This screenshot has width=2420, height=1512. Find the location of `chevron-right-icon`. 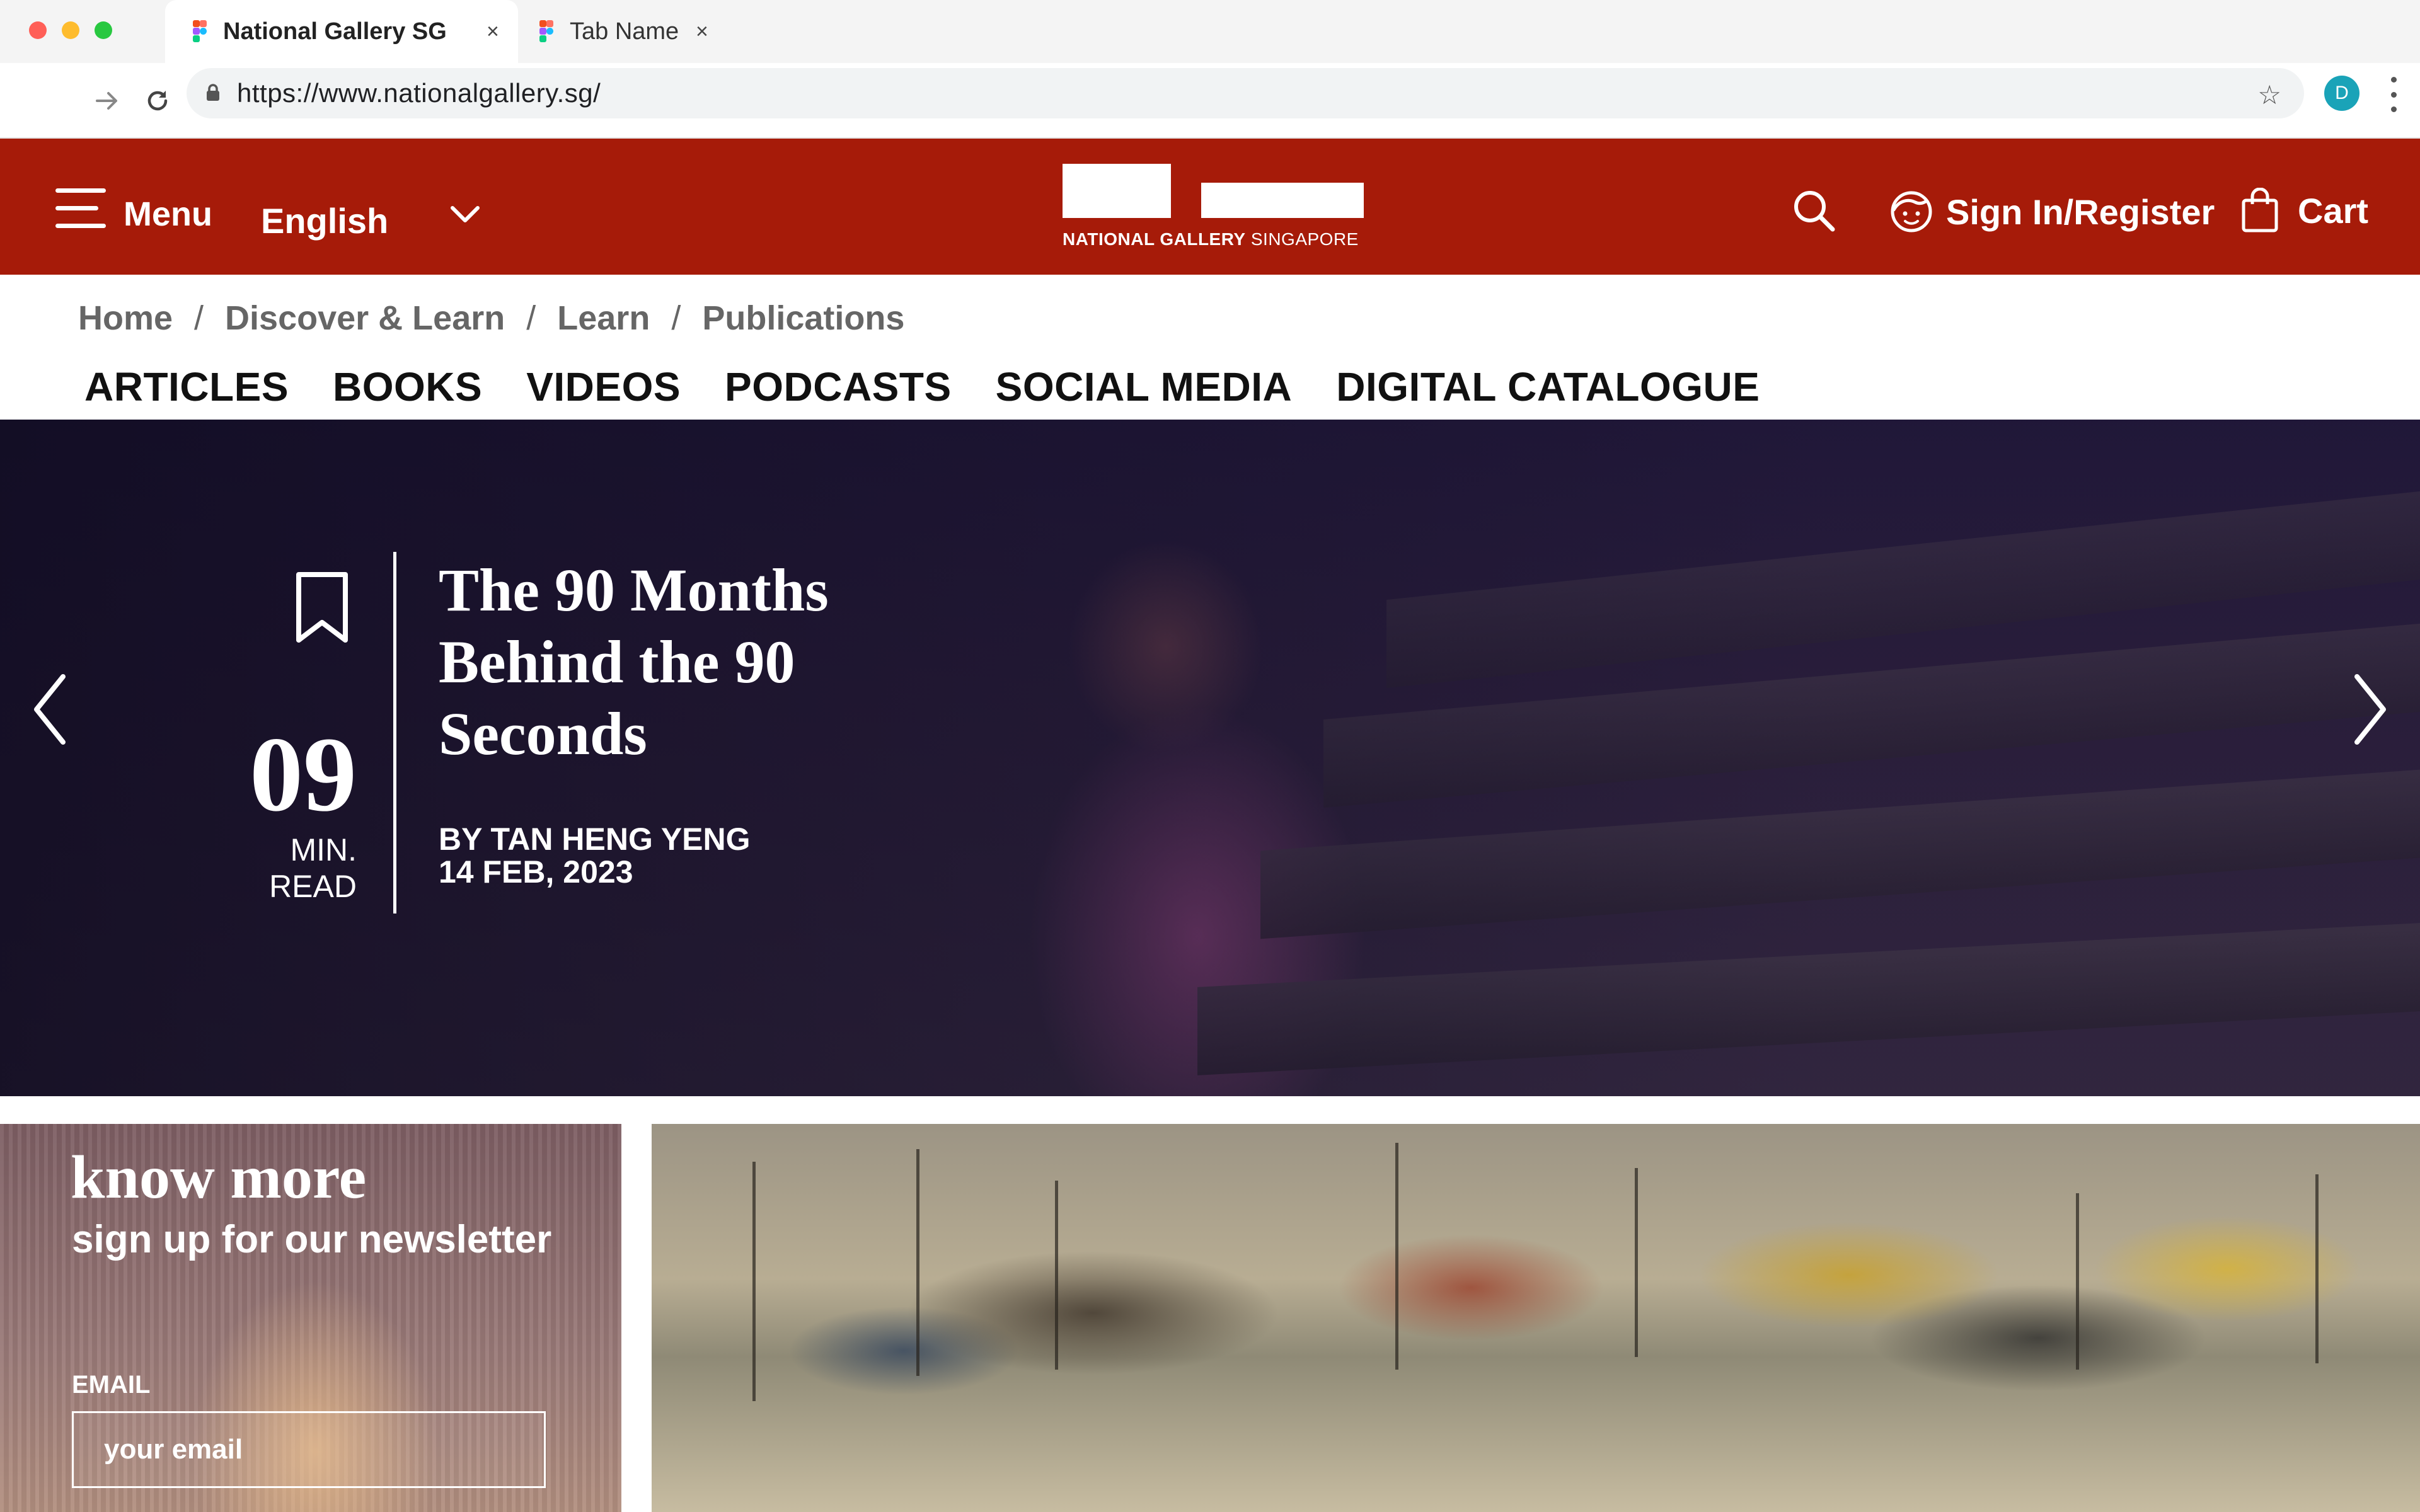

chevron-right-icon is located at coordinates (2372, 709).